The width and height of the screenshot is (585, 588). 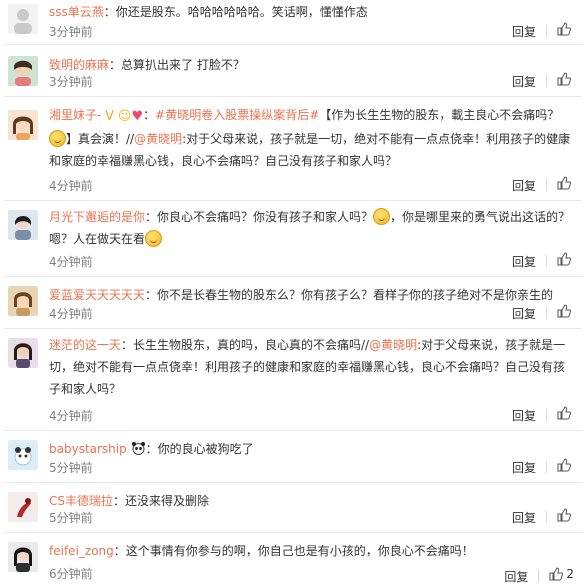 I want to click on comment-content: 】真会演！, so click(x=96, y=139).